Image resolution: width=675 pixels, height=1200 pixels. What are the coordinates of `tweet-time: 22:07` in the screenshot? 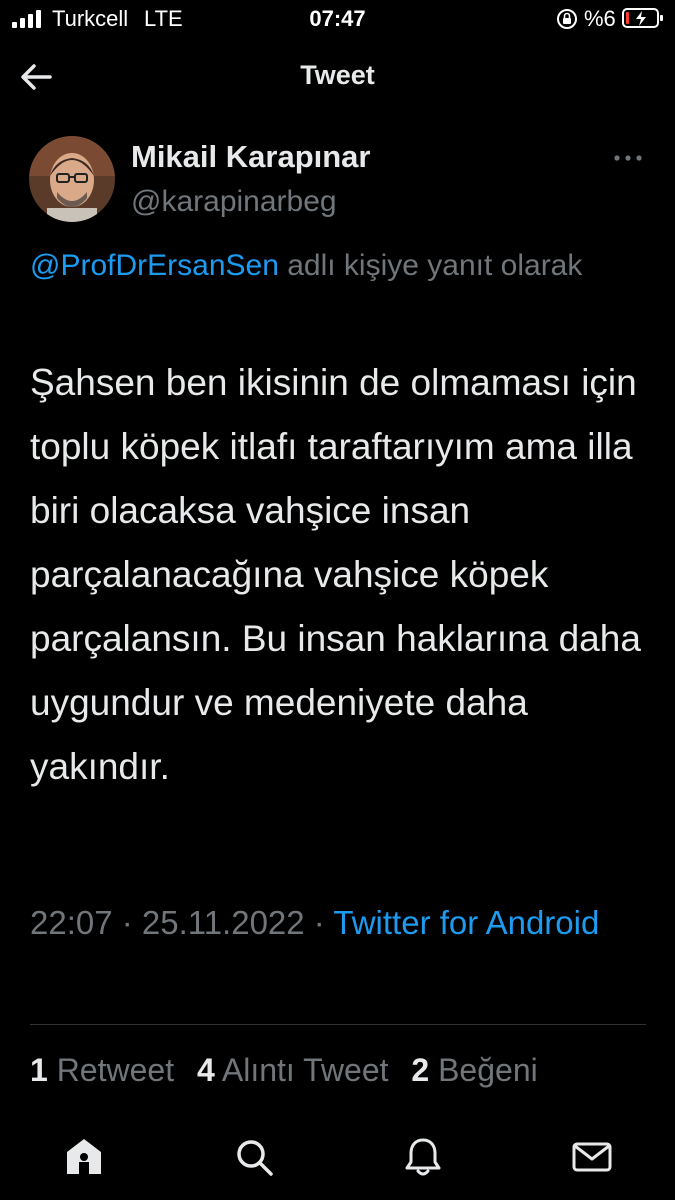 It's located at (71, 922).